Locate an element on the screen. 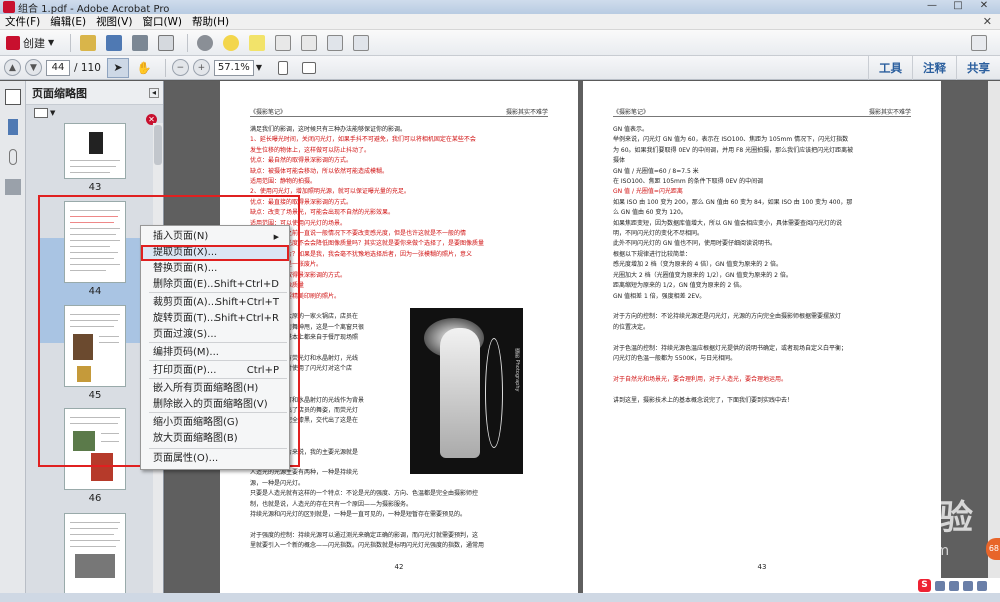 Image resolution: width=1000 pixels, height=602 pixels. create-button: 创建 ▼ is located at coordinates (30, 43).